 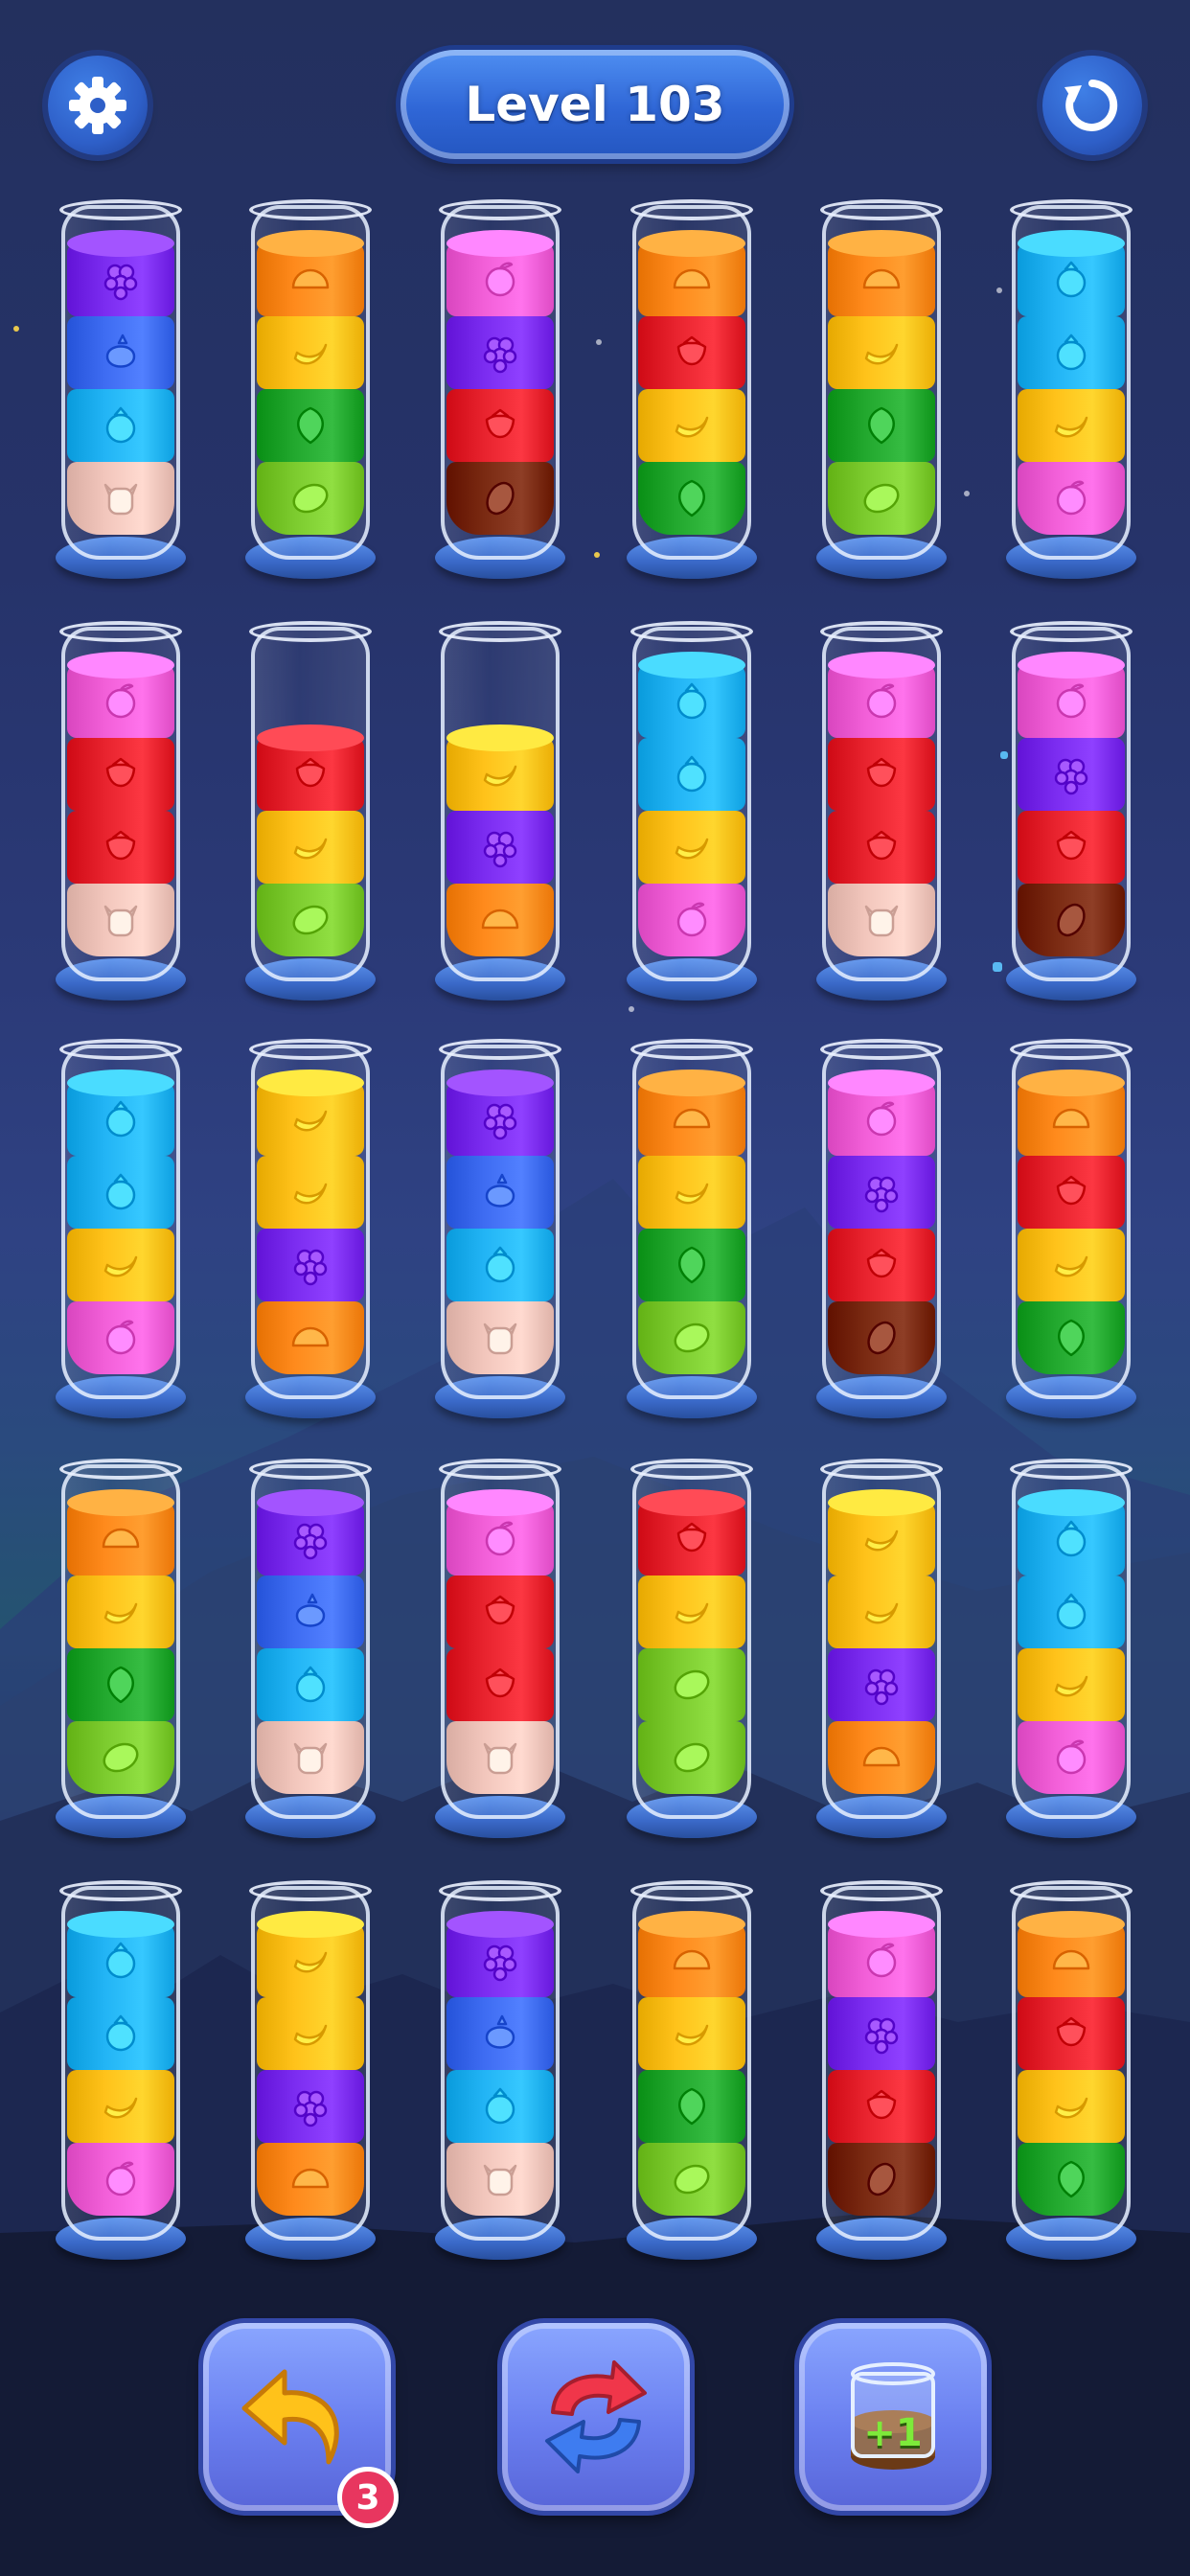 What do you see at coordinates (121, 282) in the screenshot?
I see `grapes-icon` at bounding box center [121, 282].